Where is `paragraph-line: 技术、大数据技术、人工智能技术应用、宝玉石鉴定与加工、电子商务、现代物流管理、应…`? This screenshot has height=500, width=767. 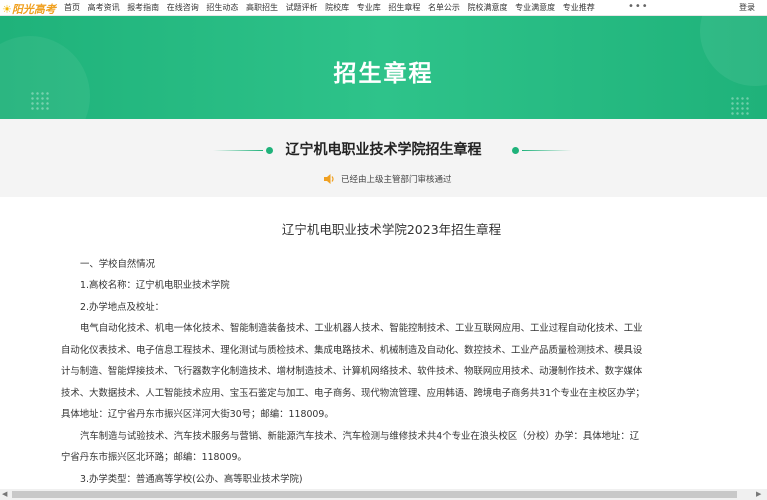 paragraph-line: 技术、大数据技术、人工智能技术应用、宝玉石鉴定与加工、电子商务、现代物流管理、应… is located at coordinates (353, 393).